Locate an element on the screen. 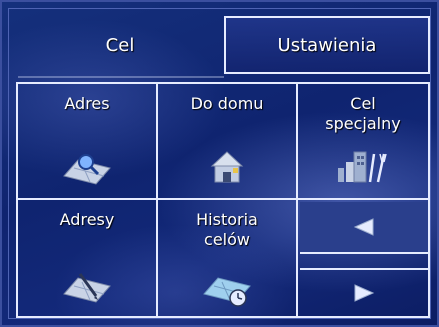  tab-ustawienia-label: Ustawienia is located at coordinates (327, 45).